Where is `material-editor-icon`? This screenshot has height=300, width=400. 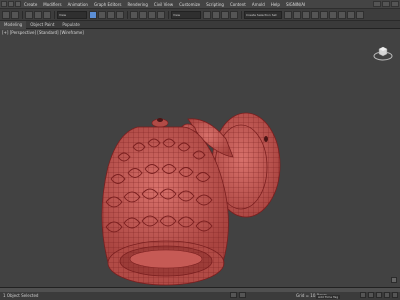
material-editor-icon is located at coordinates (333, 14).